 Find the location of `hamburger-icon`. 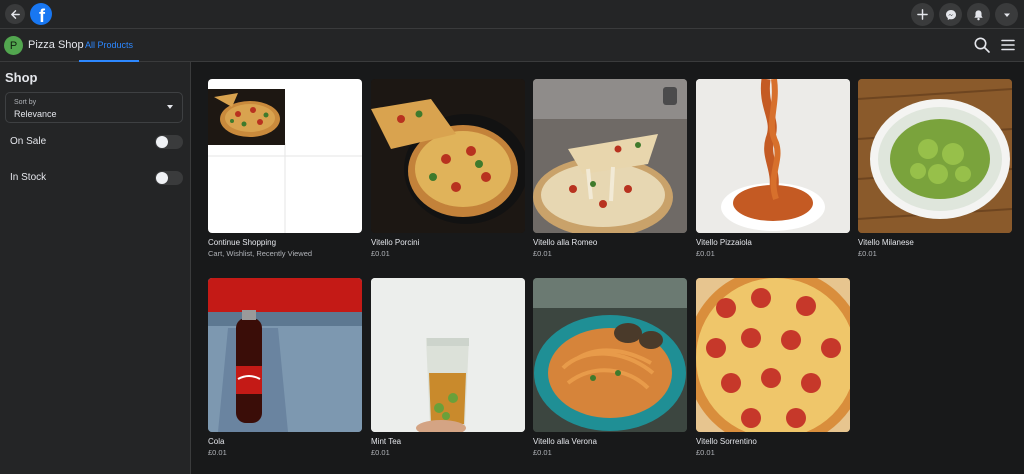

hamburger-icon is located at coordinates (1008, 45).